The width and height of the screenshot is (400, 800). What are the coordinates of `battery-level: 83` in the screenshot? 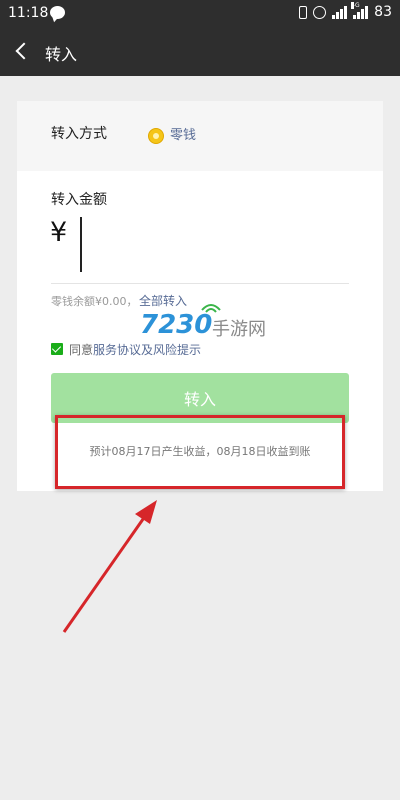 It's located at (383, 12).